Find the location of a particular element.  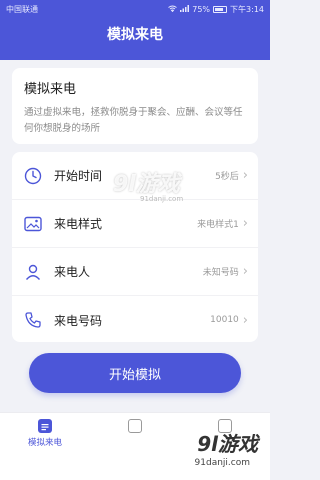

watermark-center-logo: 9l游戏 is located at coordinates (146, 184).